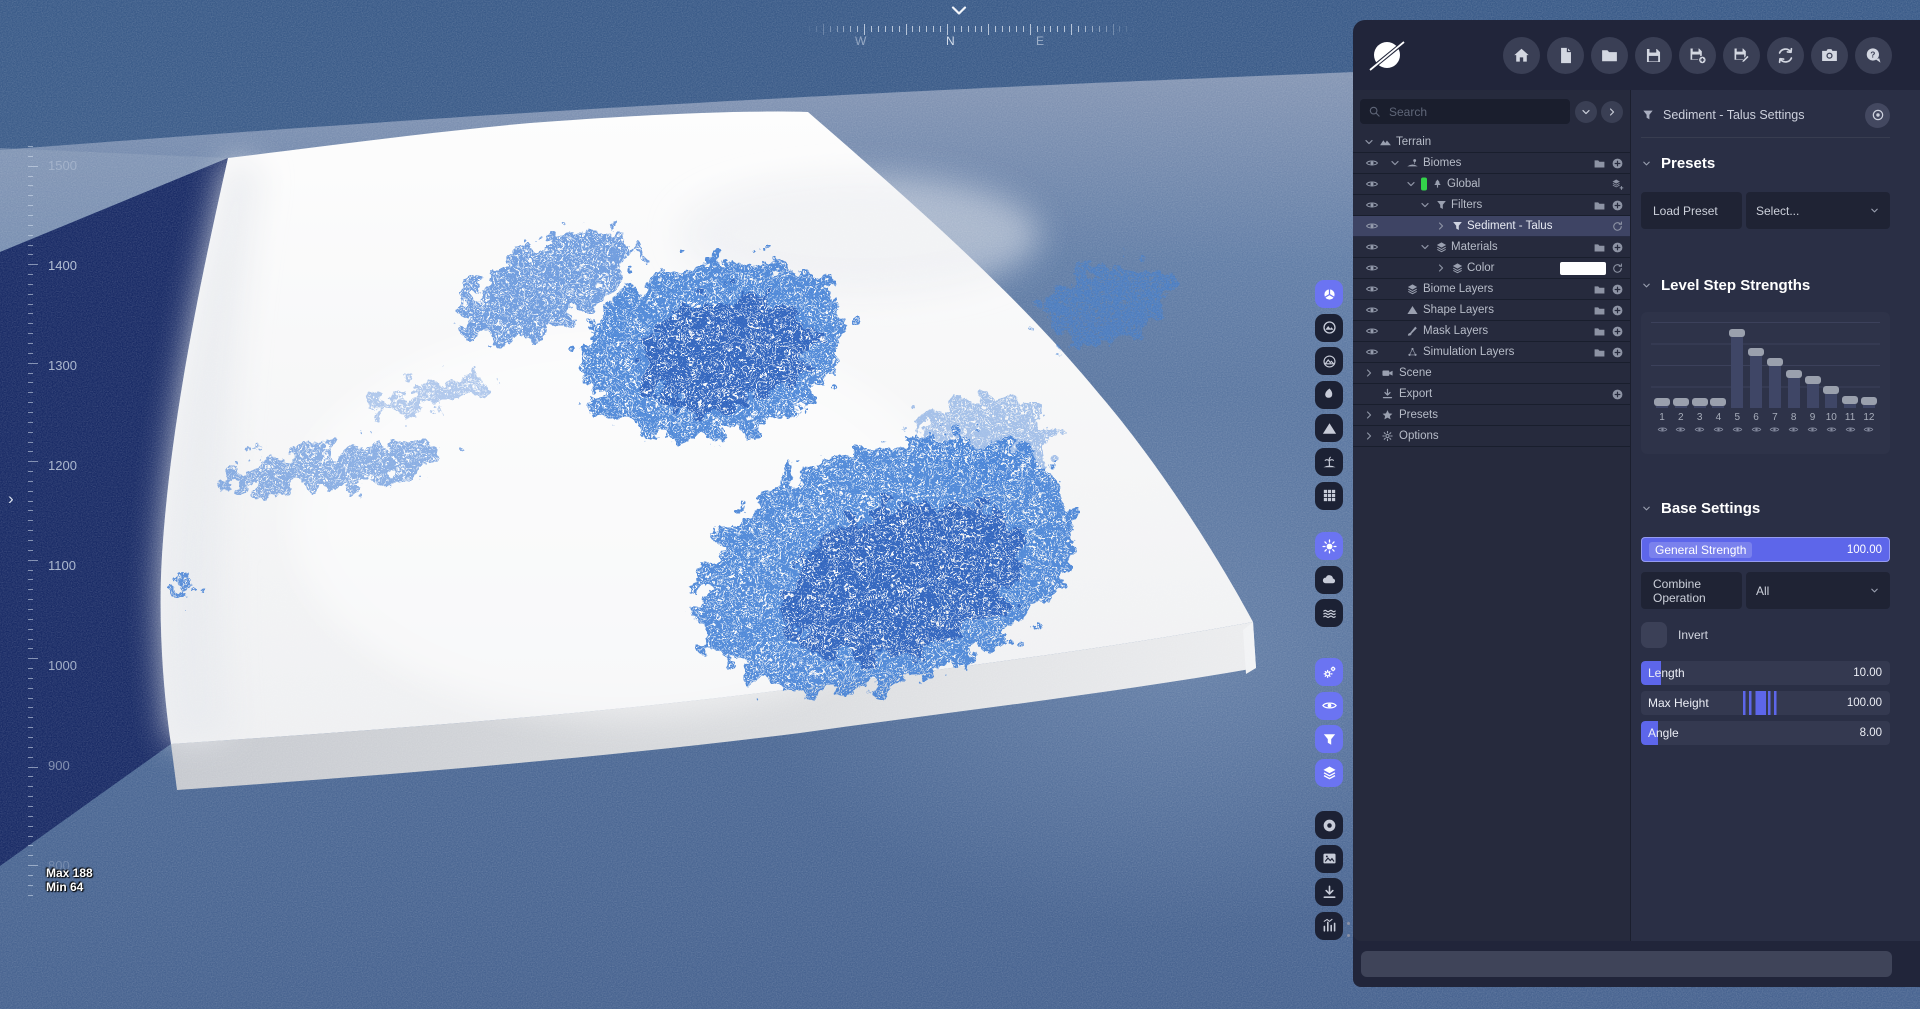  Describe the element at coordinates (1491, 205) in the screenshot. I see `tree-item-filters: Filters` at that location.